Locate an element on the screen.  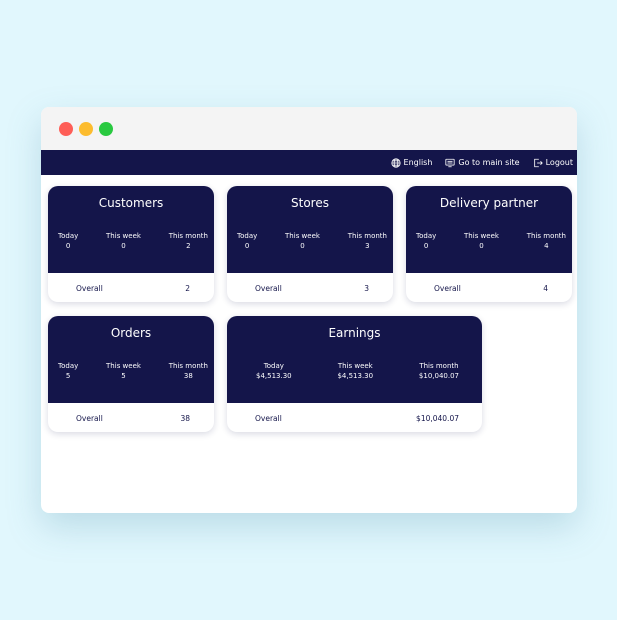
window-titlebar is located at coordinates (309, 128).